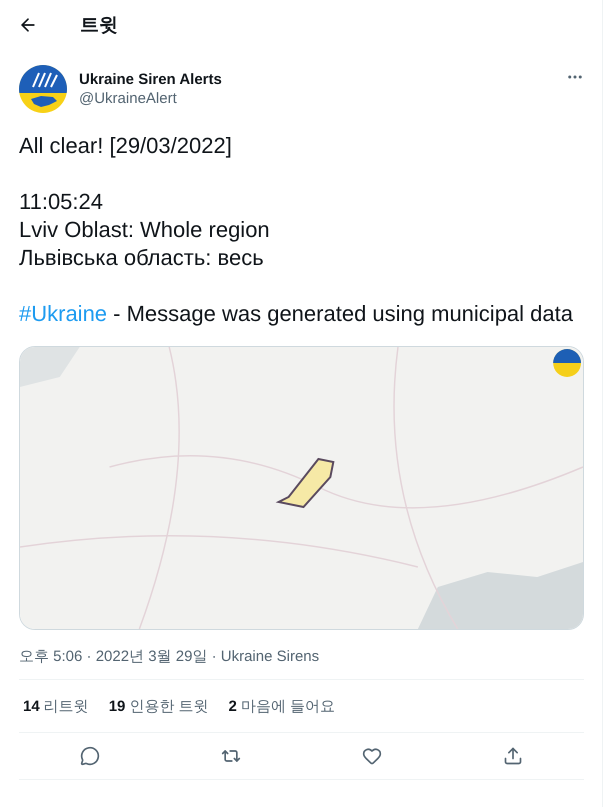 The width and height of the screenshot is (609, 807). I want to click on tweet-text: #Ukraine - Message was generated using municipal data, so click(296, 314).